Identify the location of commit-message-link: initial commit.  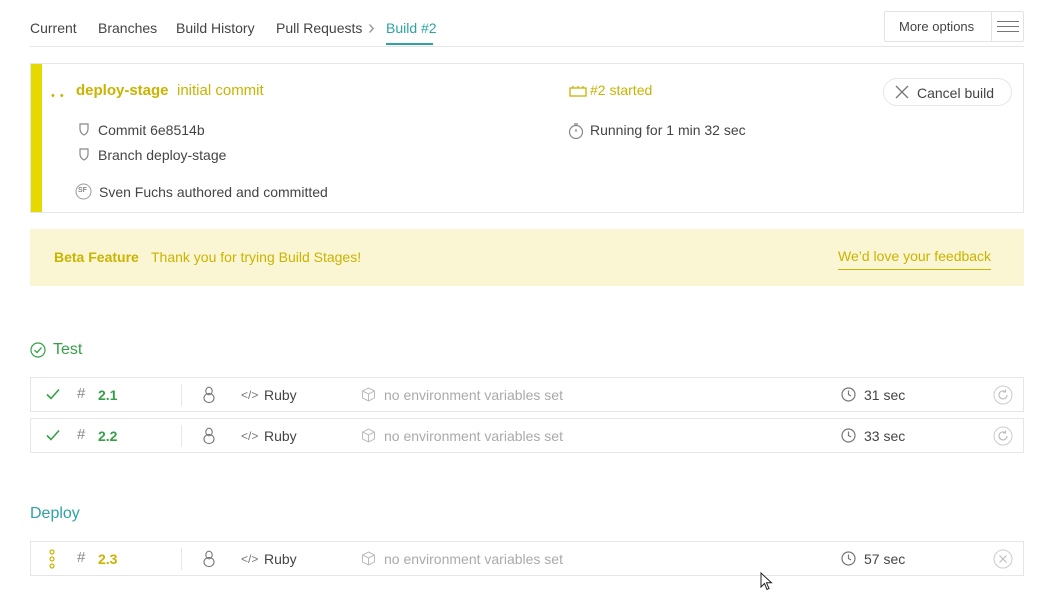
(220, 90).